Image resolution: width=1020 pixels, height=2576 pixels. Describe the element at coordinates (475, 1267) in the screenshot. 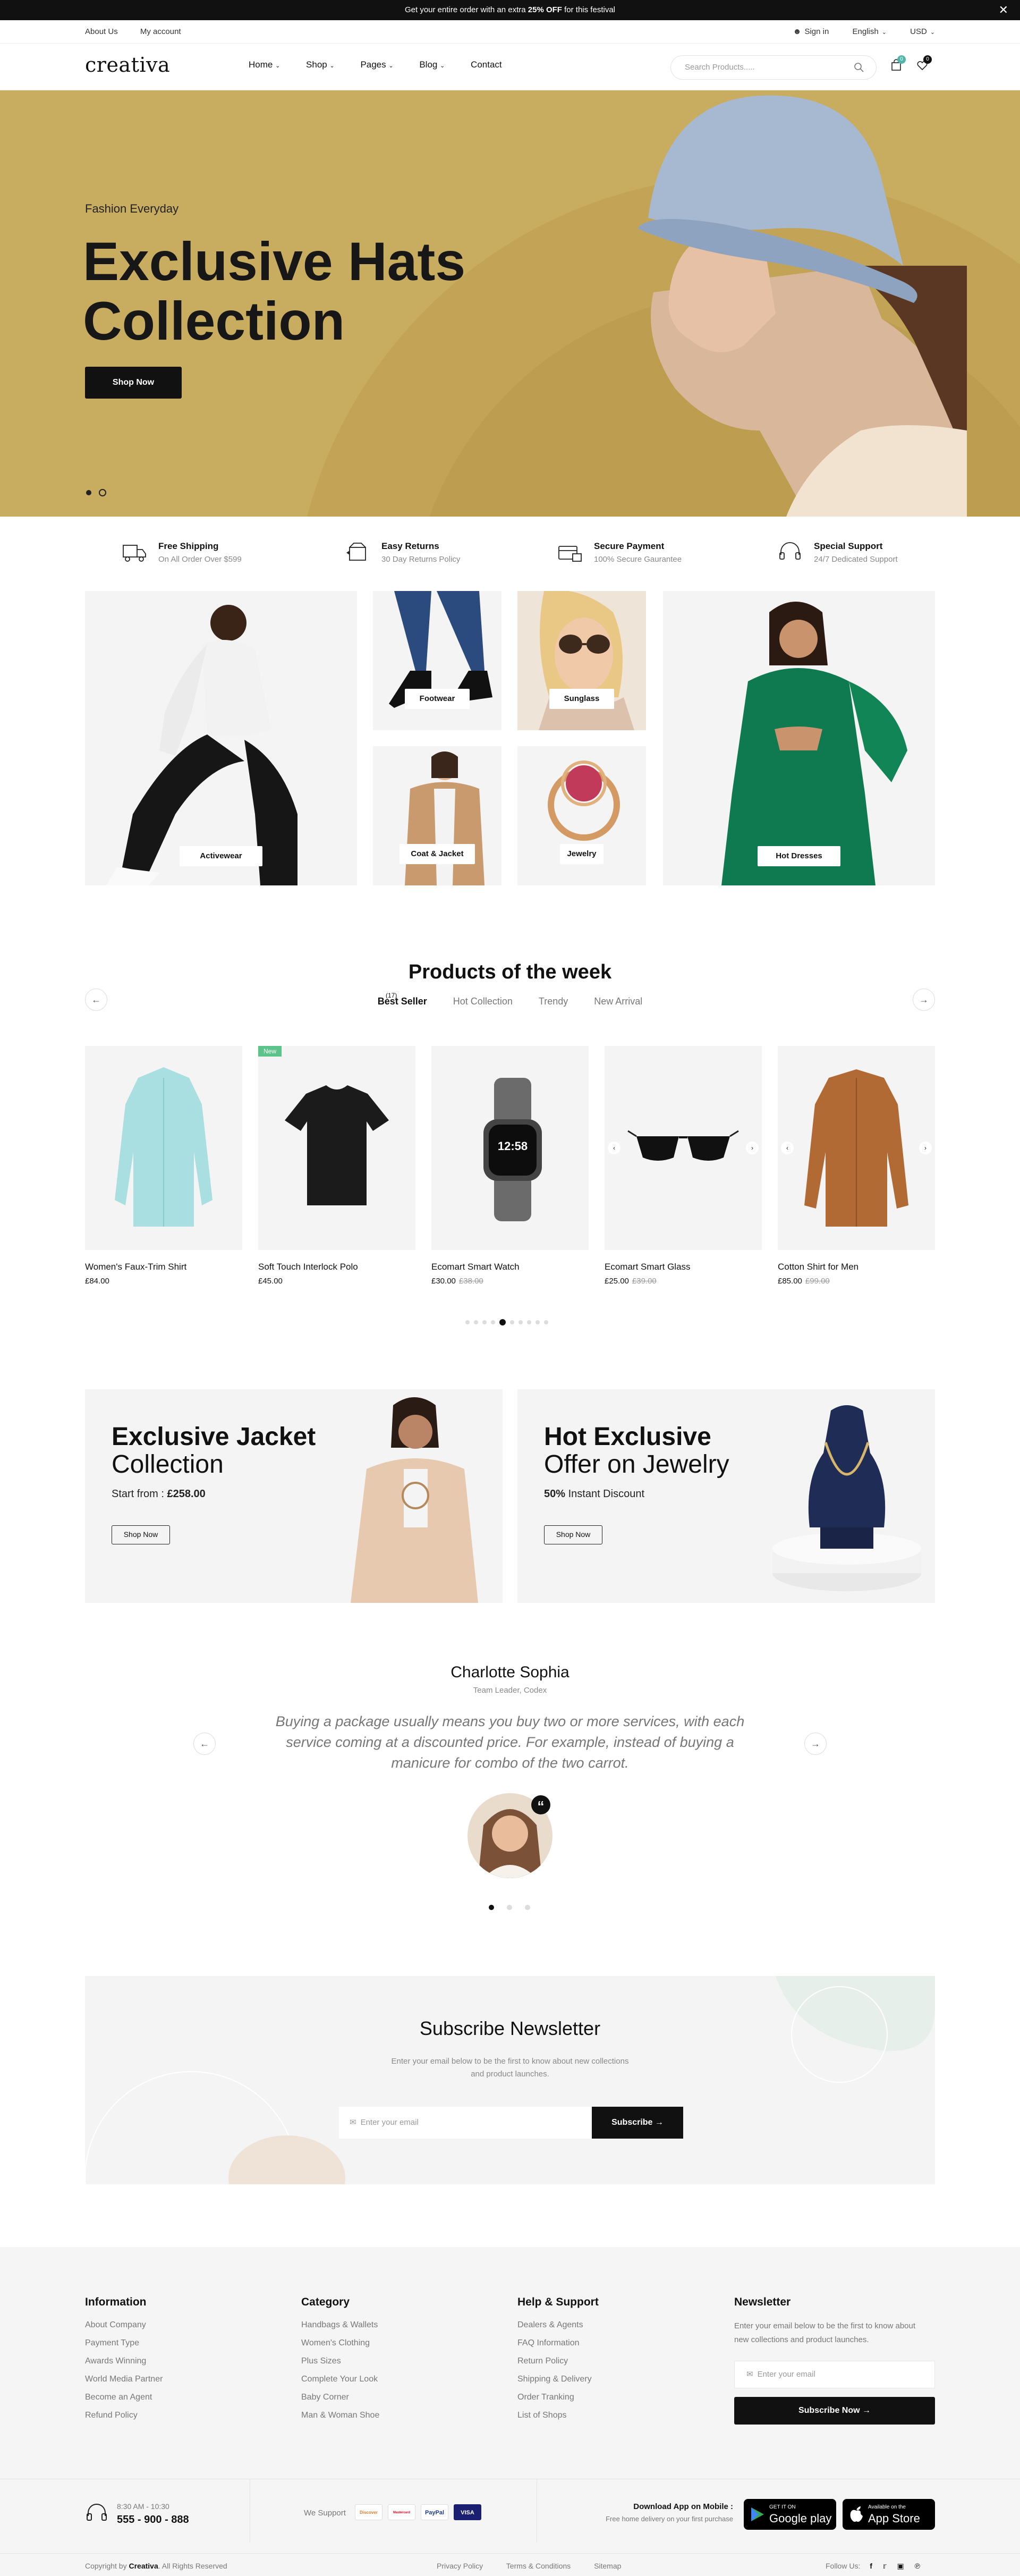

I see `product-name: Ecomart Smart Watch` at that location.